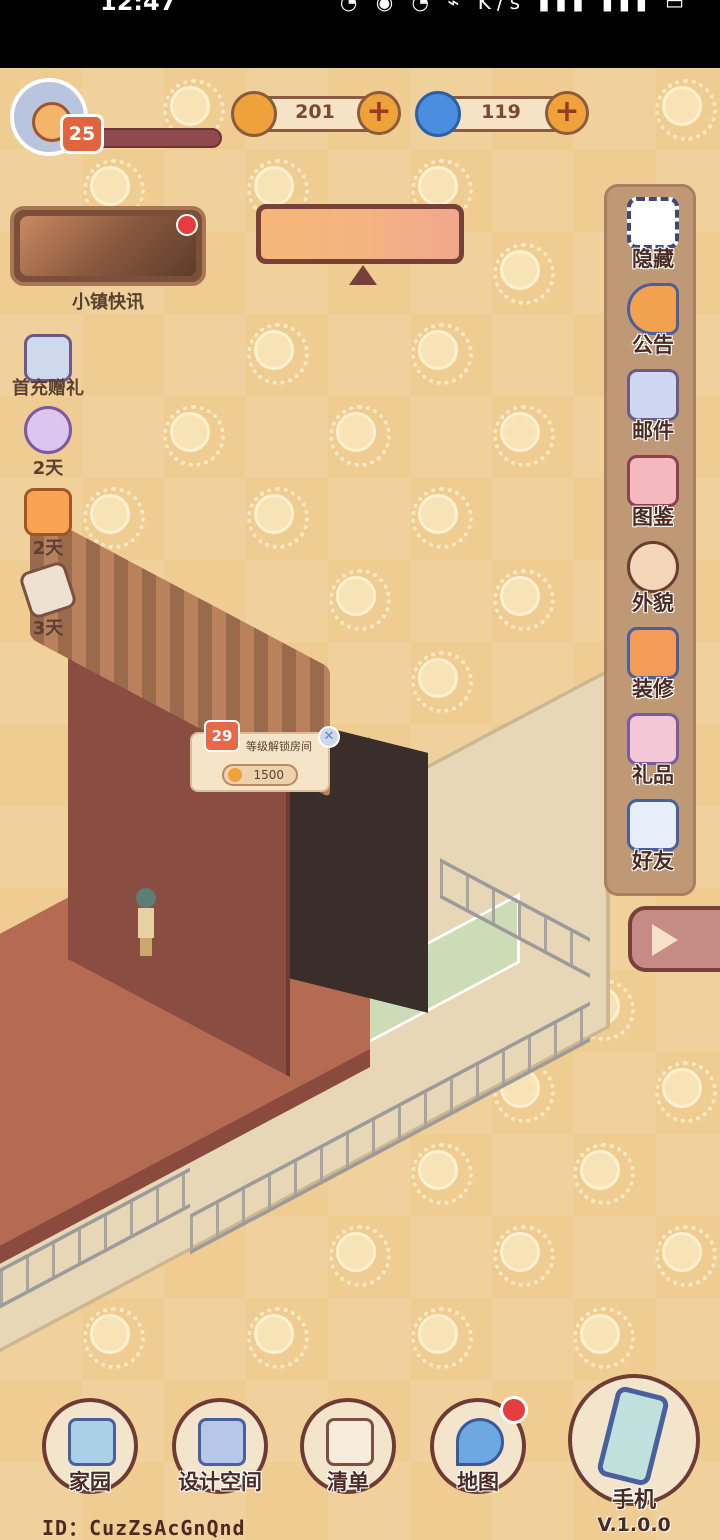 The width and height of the screenshot is (720, 1540). What do you see at coordinates (480, 1442) in the screenshot?
I see `map-pin-icon` at bounding box center [480, 1442].